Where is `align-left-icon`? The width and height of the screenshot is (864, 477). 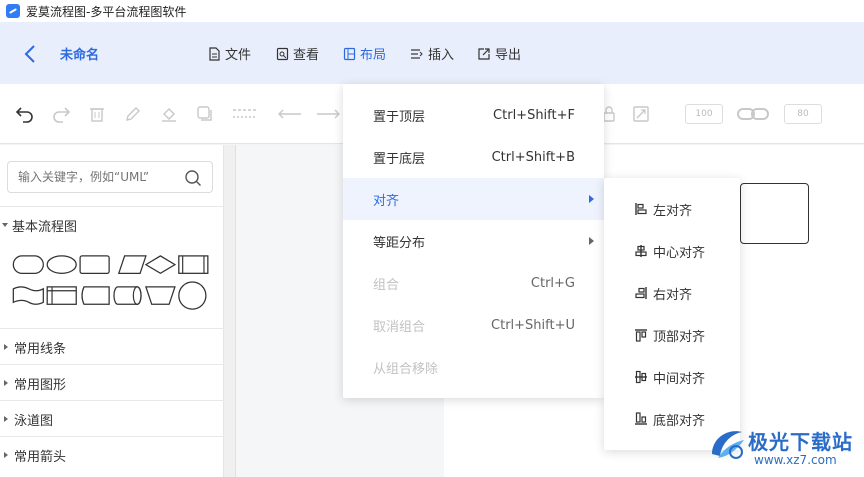 align-left-icon is located at coordinates (641, 209).